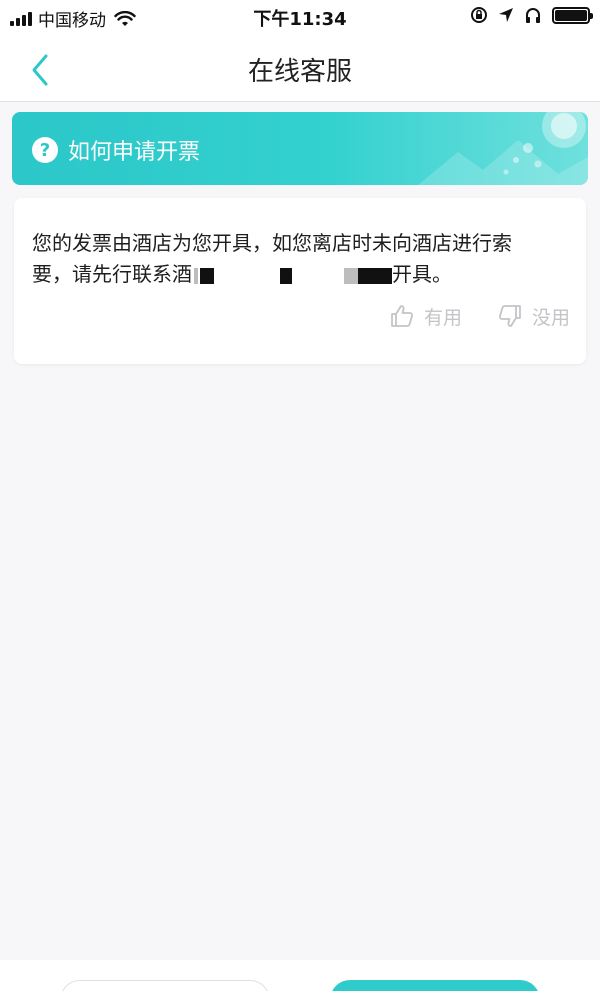 The image size is (600, 991). Describe the element at coordinates (422, 274) in the screenshot. I see `answer-line-2-suffix: 开具。` at that location.